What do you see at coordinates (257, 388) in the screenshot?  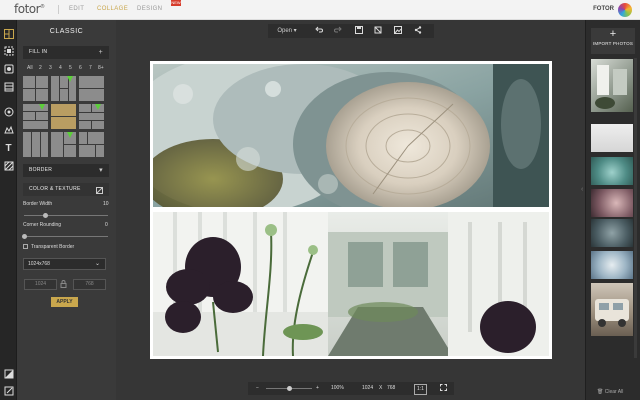 I see `zoom-out-button: −` at bounding box center [257, 388].